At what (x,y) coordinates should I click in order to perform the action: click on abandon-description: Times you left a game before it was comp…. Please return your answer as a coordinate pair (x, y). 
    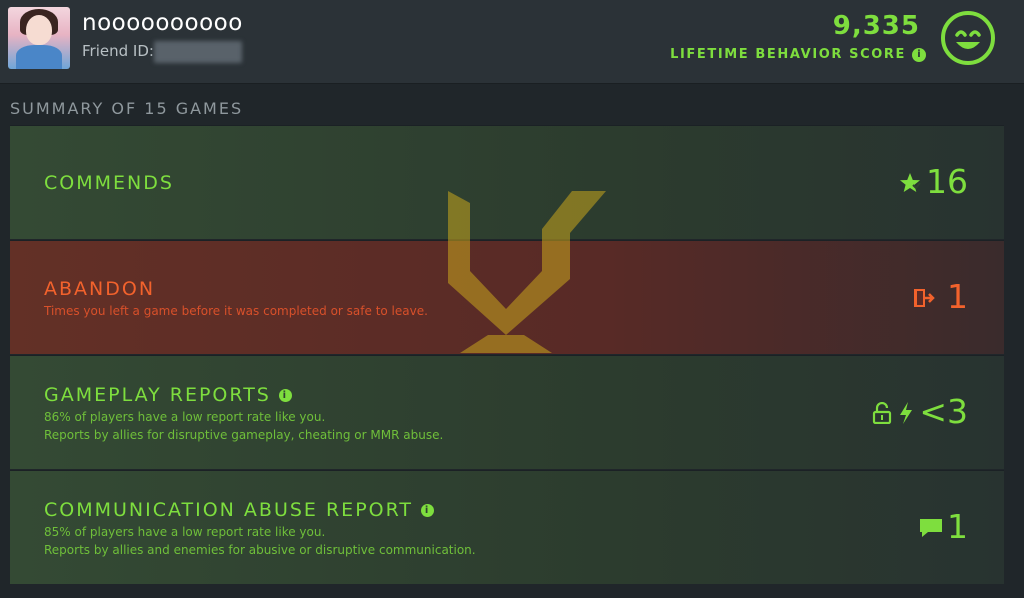
    Looking at the image, I should click on (236, 311).